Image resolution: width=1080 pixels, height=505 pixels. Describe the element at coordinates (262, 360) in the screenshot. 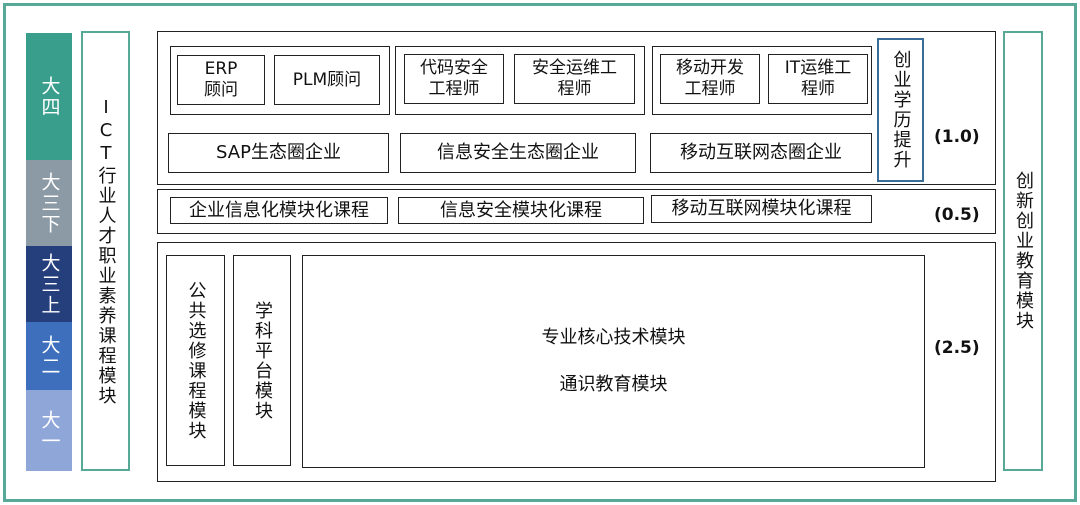

I see `discipline-platform-module: 学科平台模块` at that location.